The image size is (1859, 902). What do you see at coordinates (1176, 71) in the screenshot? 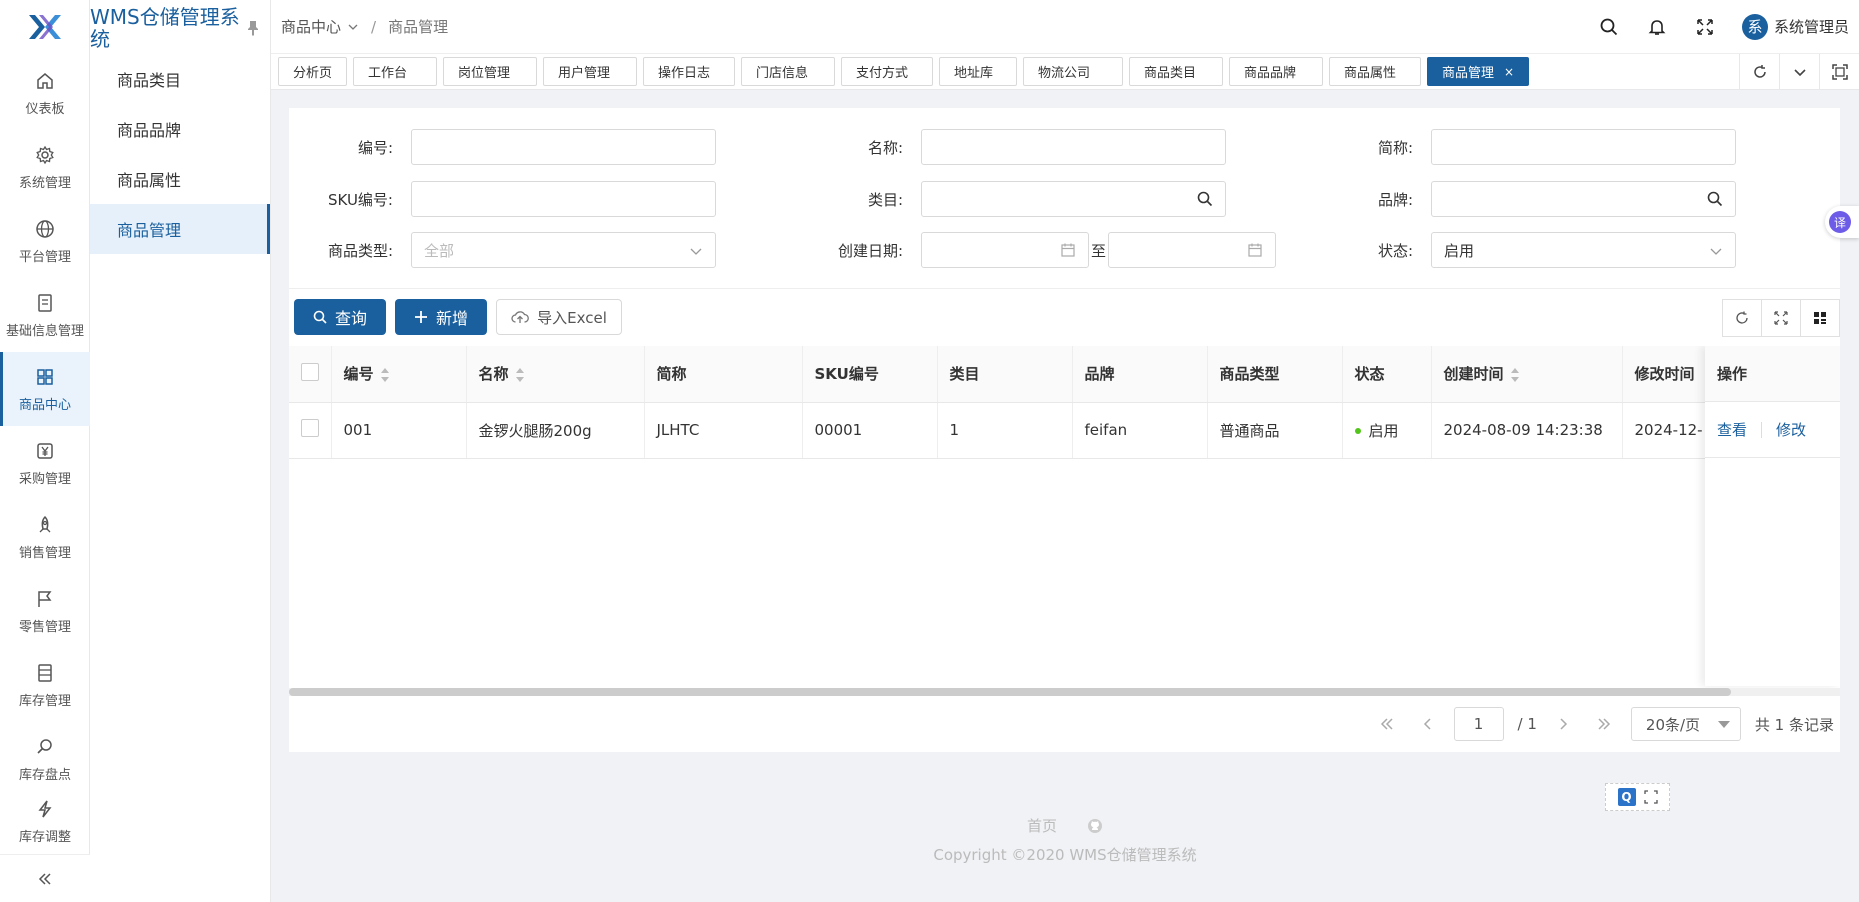
I see `tab-category: 商品类目` at bounding box center [1176, 71].